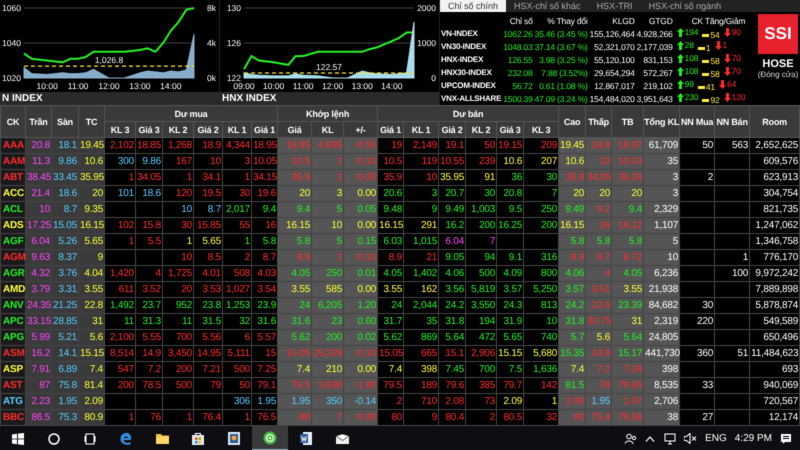  What do you see at coordinates (464, 47) in the screenshot?
I see `index-name: VN30-INDEX` at bounding box center [464, 47].